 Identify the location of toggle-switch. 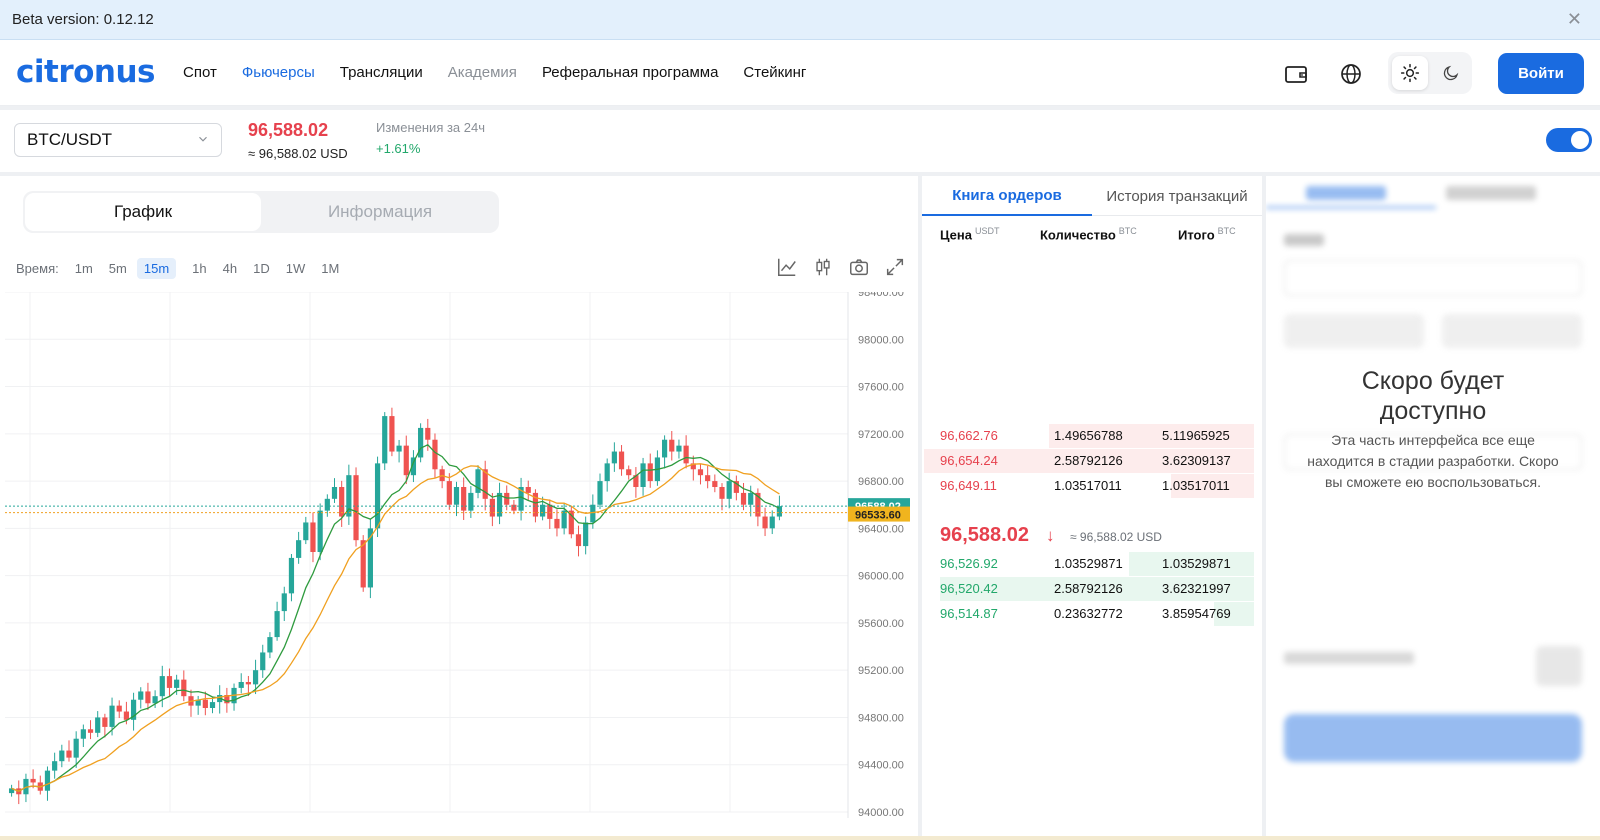
(1569, 140).